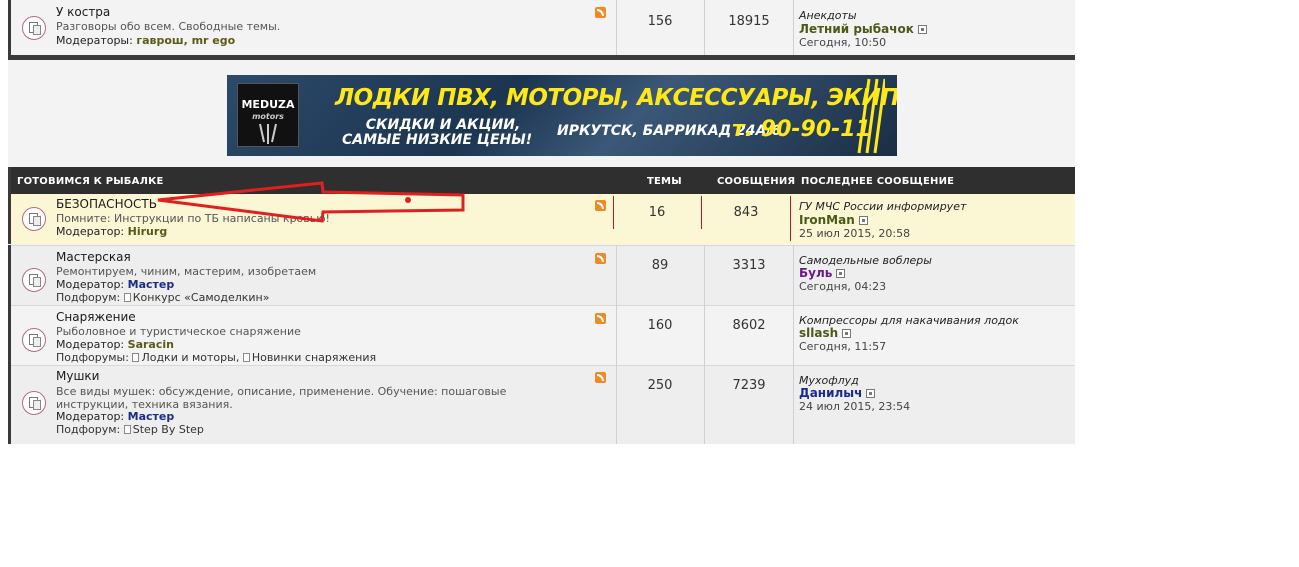 Image resolution: width=1299 pixels, height=567 pixels. What do you see at coordinates (843, 286) in the screenshot?
I see `last-post-date: Сегодня, 04:23` at bounding box center [843, 286].